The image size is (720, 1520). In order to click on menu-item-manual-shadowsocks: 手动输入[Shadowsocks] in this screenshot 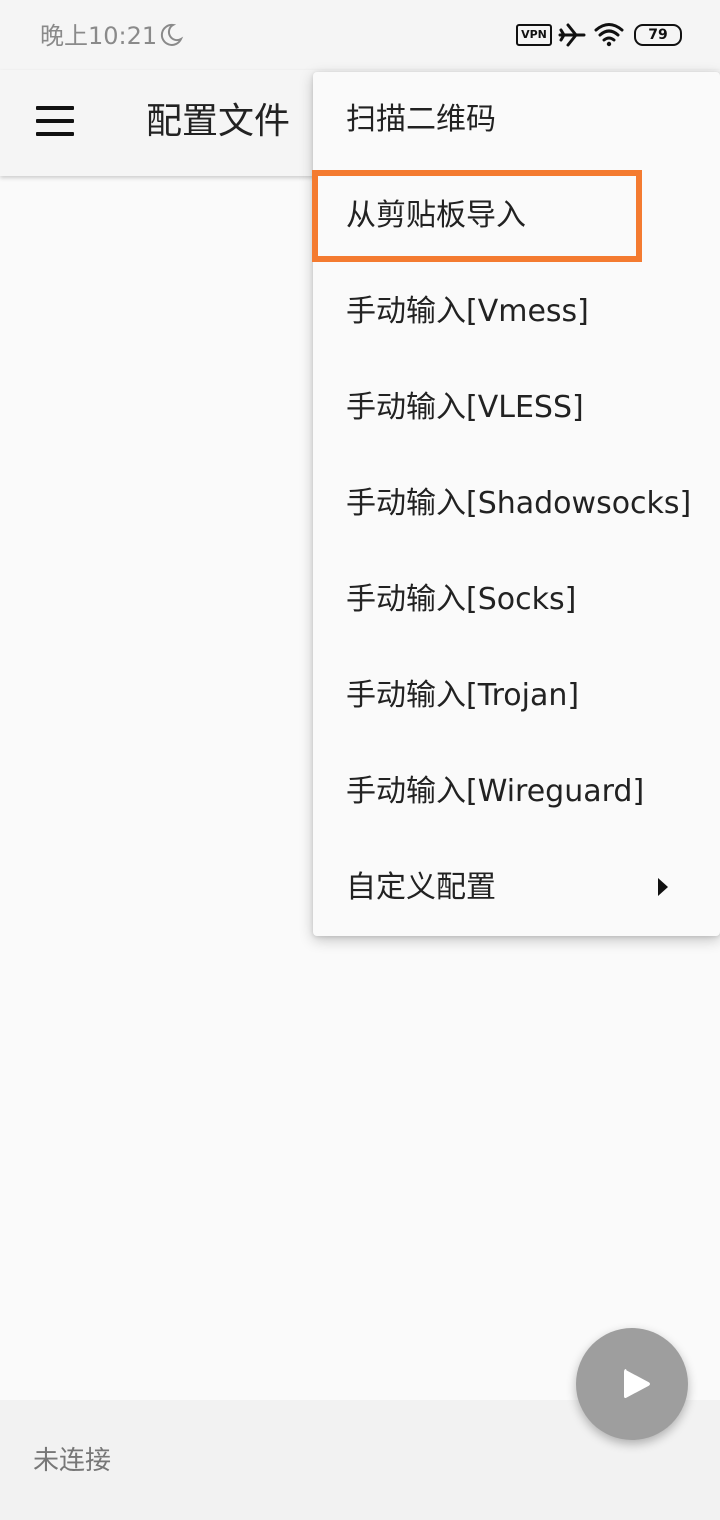, I will do `click(516, 504)`.